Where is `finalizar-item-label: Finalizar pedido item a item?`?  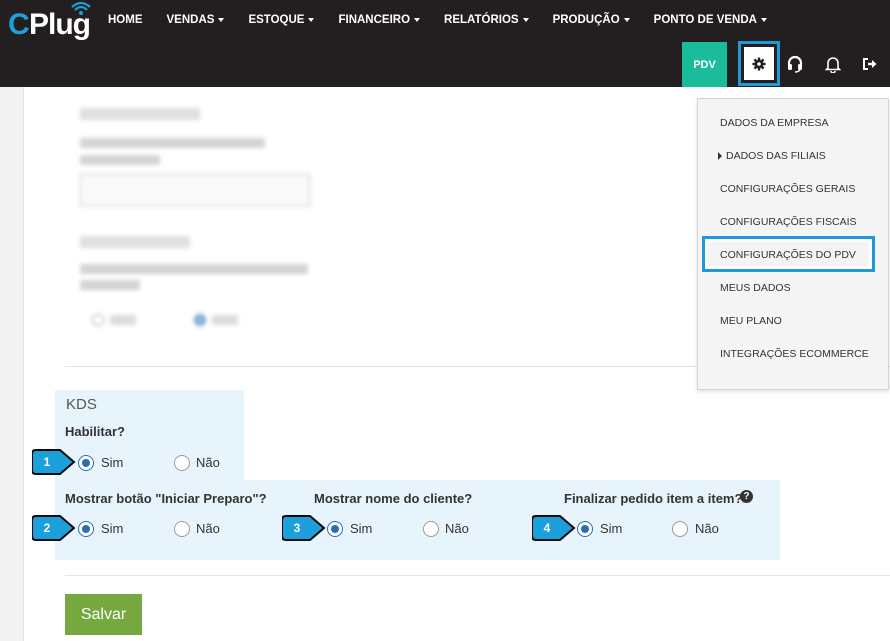
finalizar-item-label: Finalizar pedido item a item? is located at coordinates (653, 498).